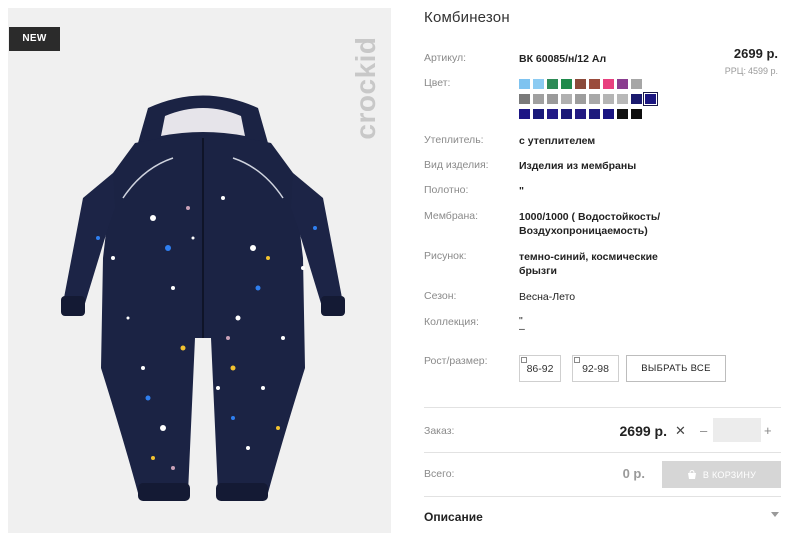 Image resolution: width=800 pixels, height=533 pixels. Describe the element at coordinates (737, 430) in the screenshot. I see `quantity-input` at that location.